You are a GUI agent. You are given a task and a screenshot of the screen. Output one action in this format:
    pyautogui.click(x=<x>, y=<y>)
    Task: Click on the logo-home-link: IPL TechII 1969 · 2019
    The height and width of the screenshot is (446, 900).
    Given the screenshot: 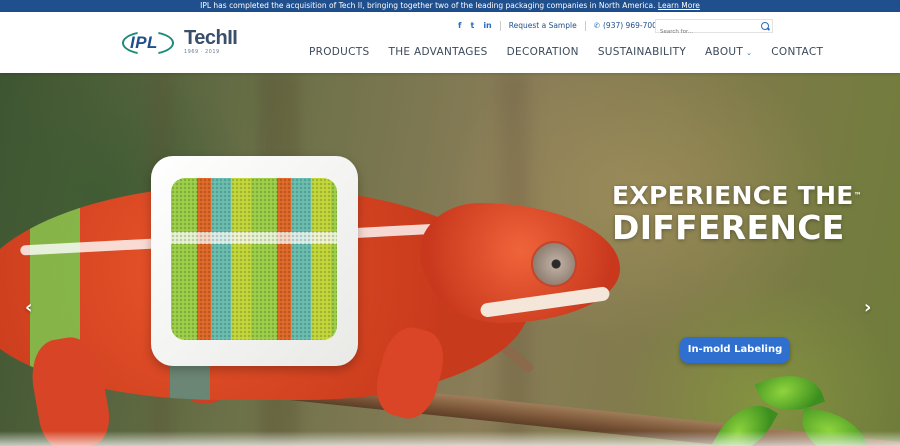 What is the action you would take?
    pyautogui.click(x=181, y=43)
    